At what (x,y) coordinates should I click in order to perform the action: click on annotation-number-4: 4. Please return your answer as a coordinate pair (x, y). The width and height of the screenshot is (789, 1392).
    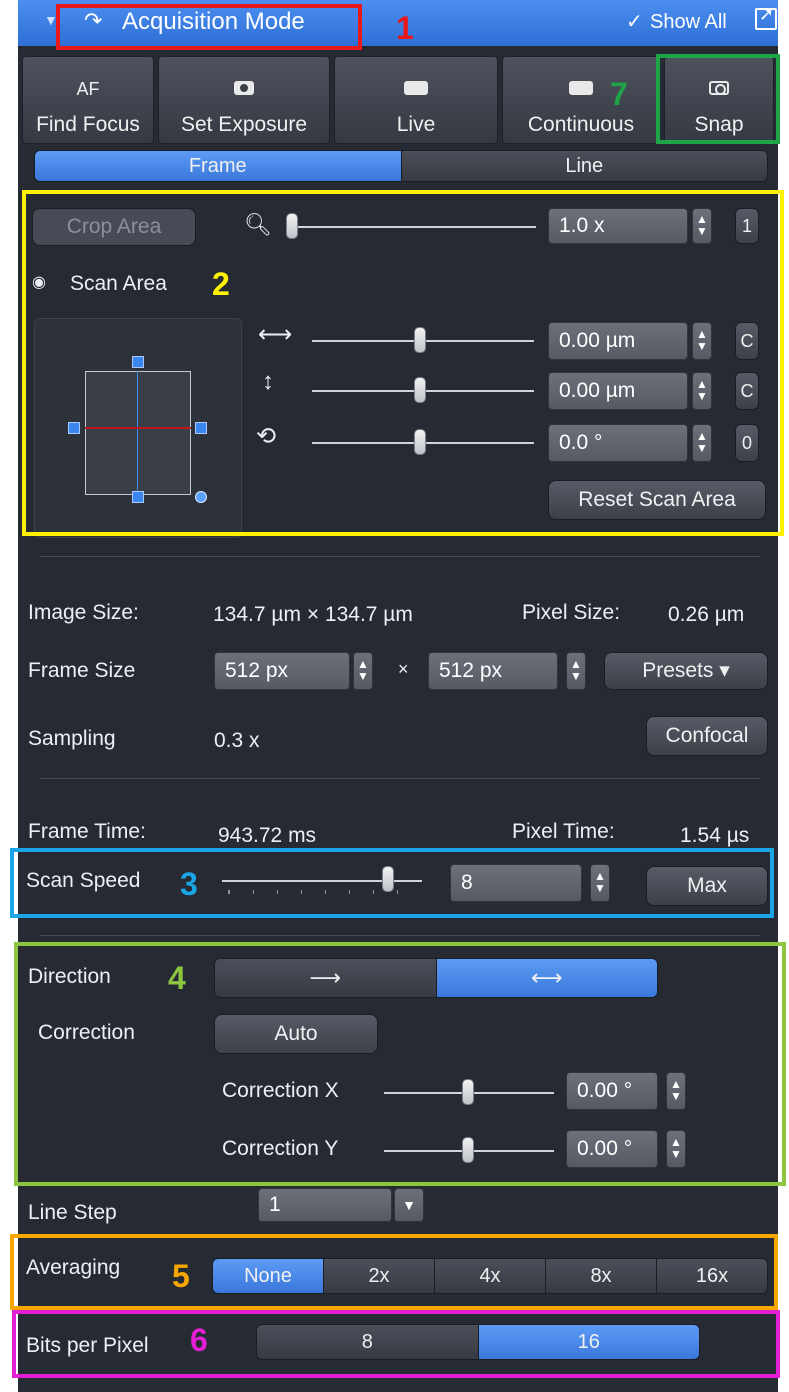
    Looking at the image, I should click on (177, 978).